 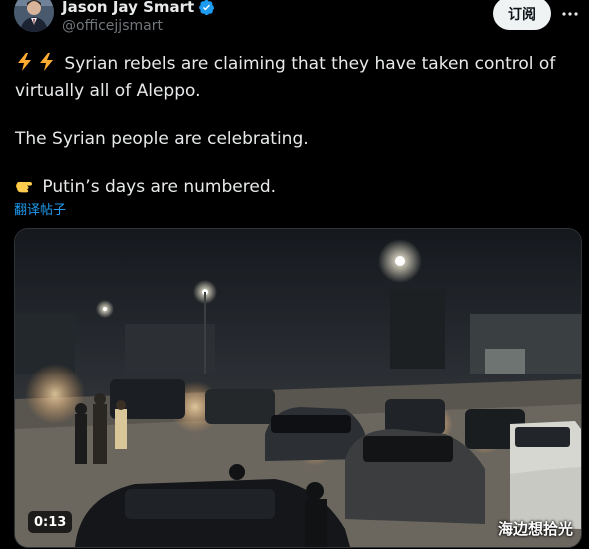 I want to click on avatar, so click(x=34, y=16).